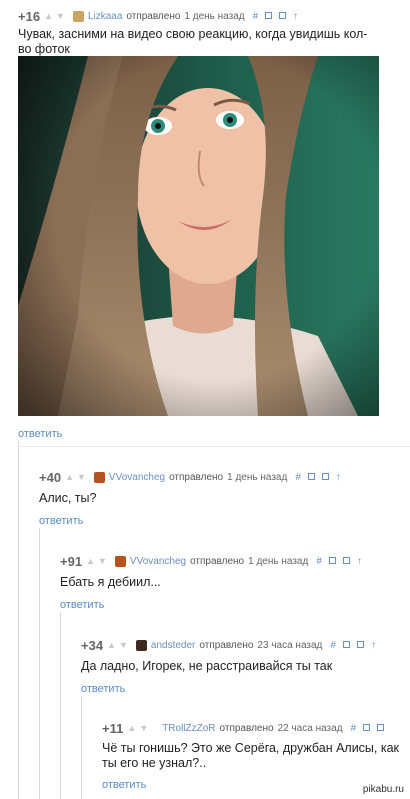 Image resolution: width=410 pixels, height=799 pixels. I want to click on comment-rating: +91, so click(71, 561).